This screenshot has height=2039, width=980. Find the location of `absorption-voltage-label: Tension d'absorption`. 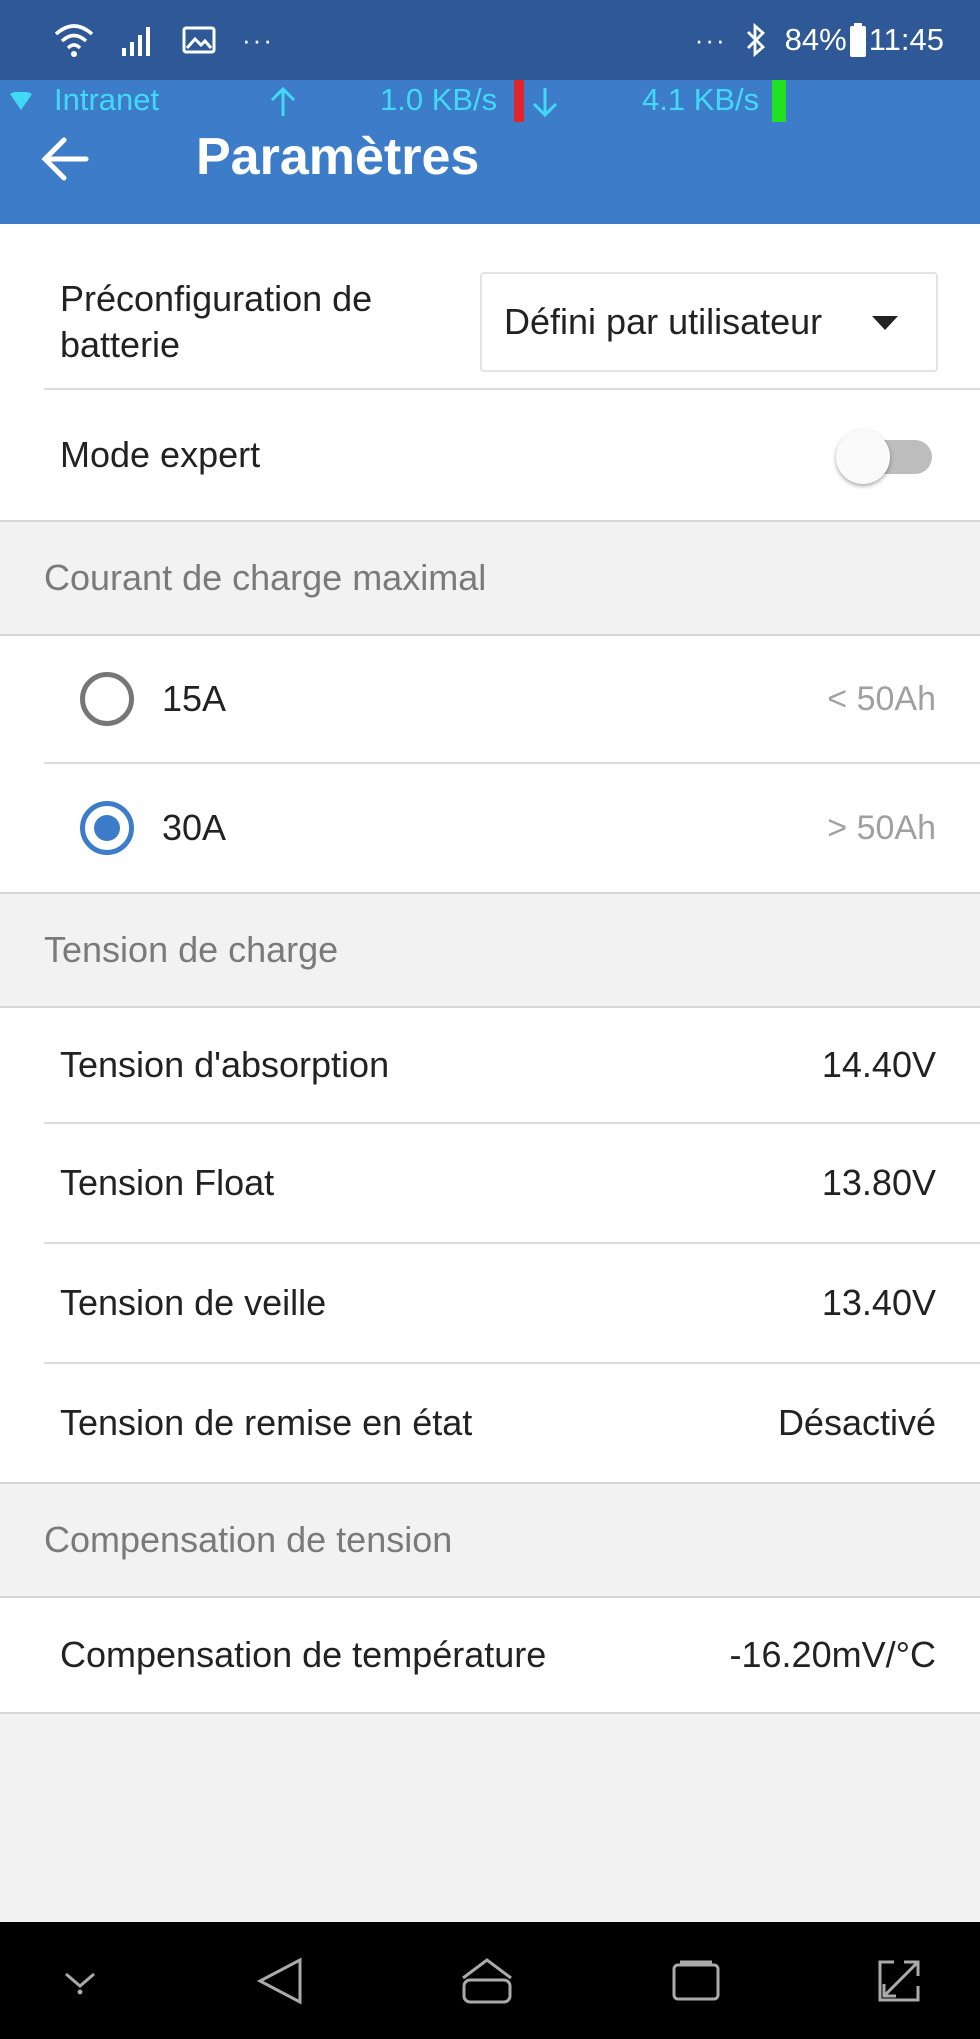

absorption-voltage-label: Tension d'absorption is located at coordinates (225, 1064).